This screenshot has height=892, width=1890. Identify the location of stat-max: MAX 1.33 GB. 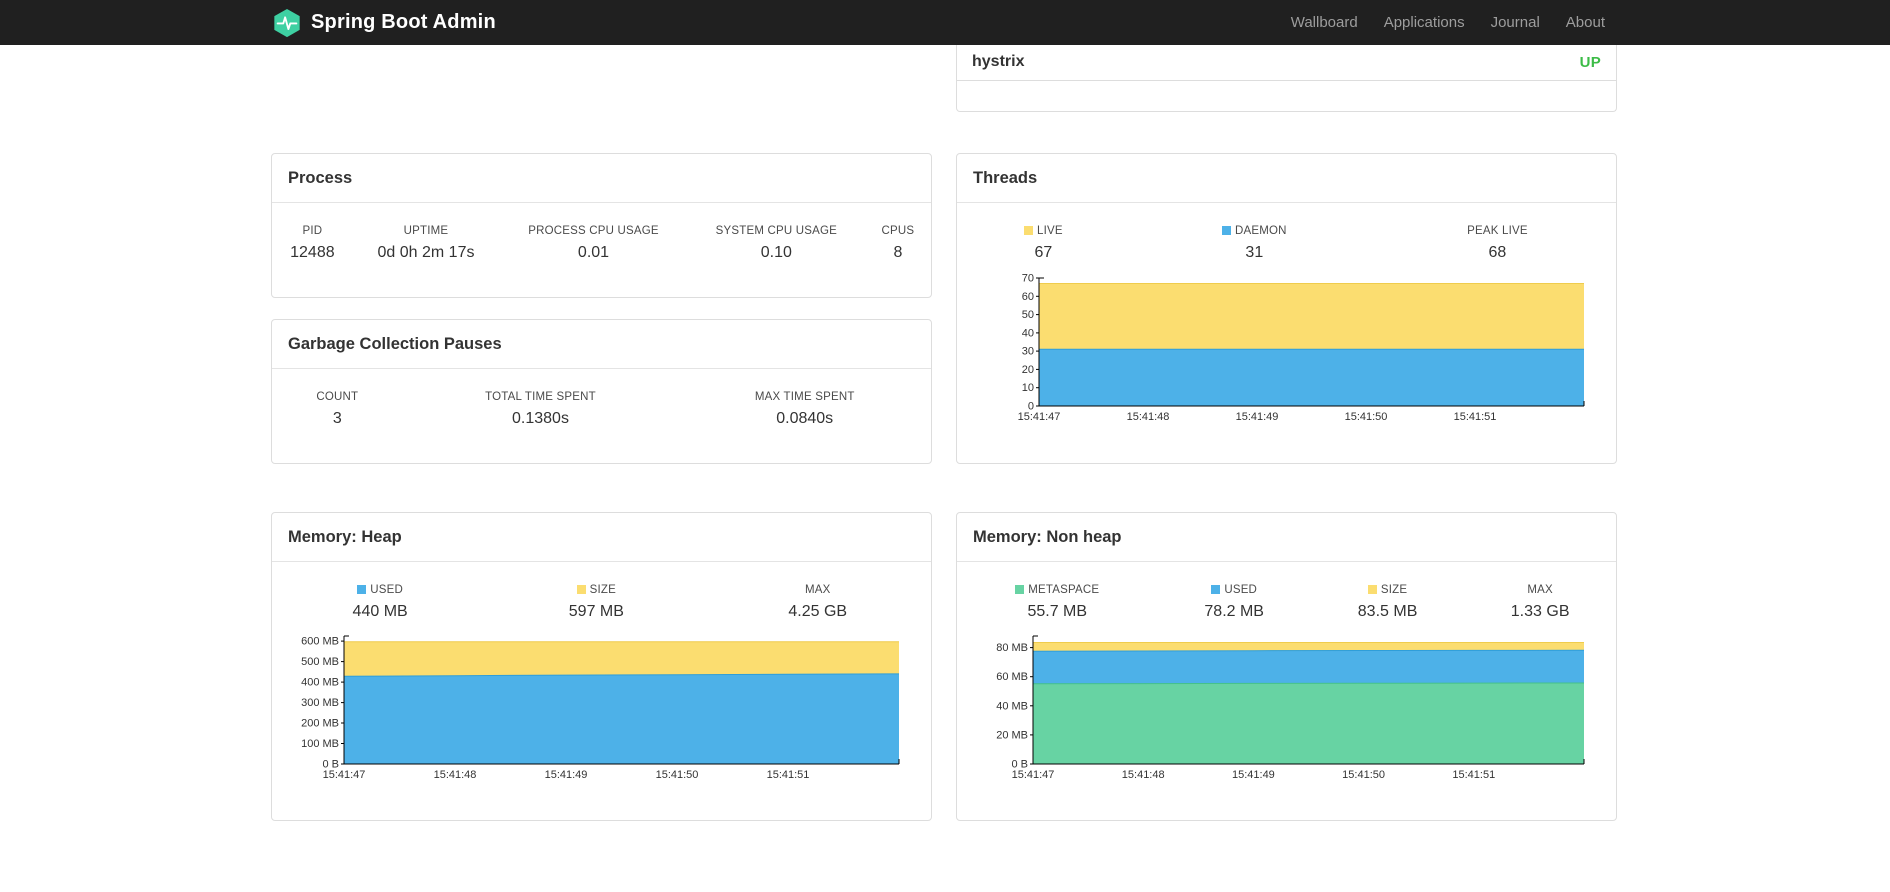
(1540, 602).